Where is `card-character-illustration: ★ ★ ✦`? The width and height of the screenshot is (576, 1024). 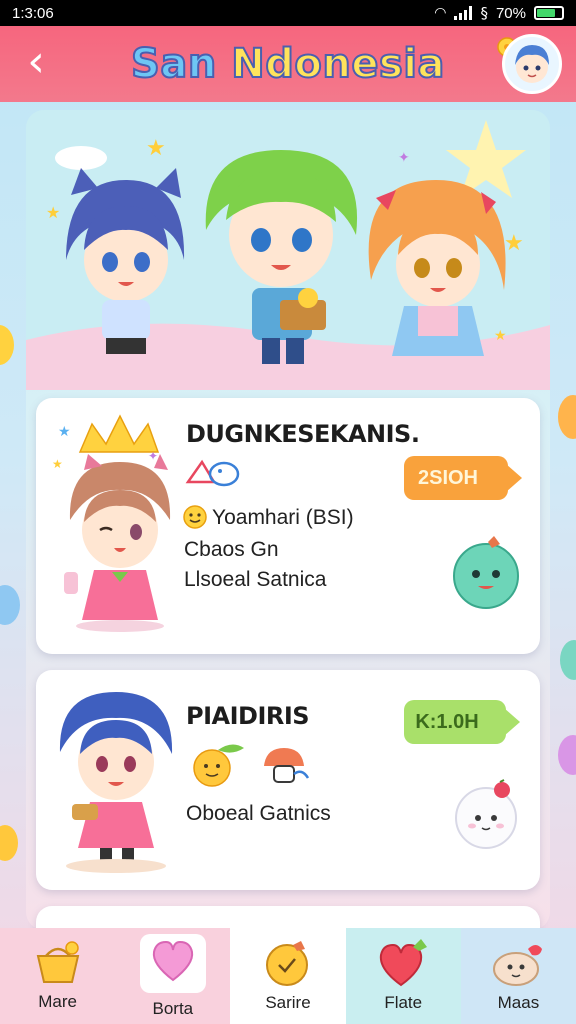
card-character-illustration: ★ ★ ✦ is located at coordinates (111, 523).